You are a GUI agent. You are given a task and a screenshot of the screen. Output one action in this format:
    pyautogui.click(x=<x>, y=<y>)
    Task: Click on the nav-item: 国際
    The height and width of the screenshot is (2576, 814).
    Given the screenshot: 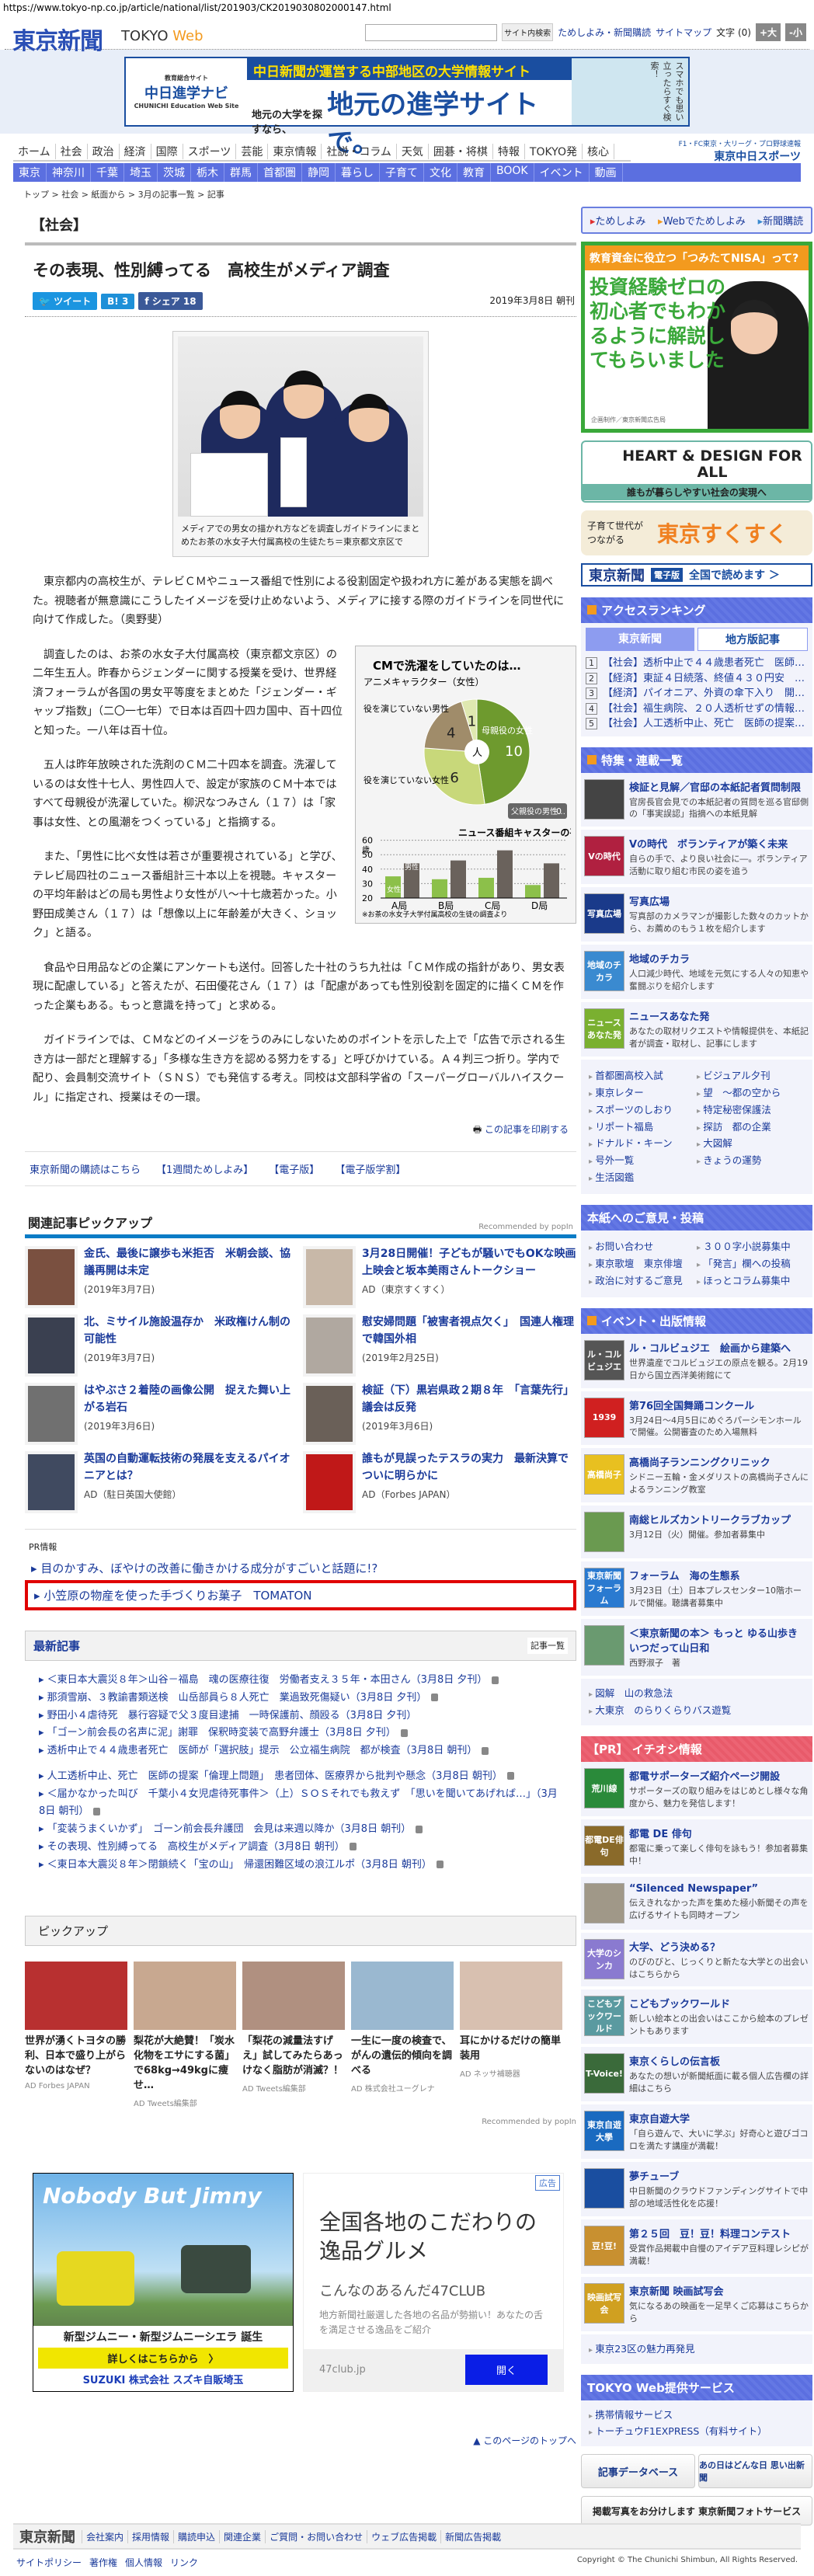 What is the action you would take?
    pyautogui.click(x=167, y=151)
    